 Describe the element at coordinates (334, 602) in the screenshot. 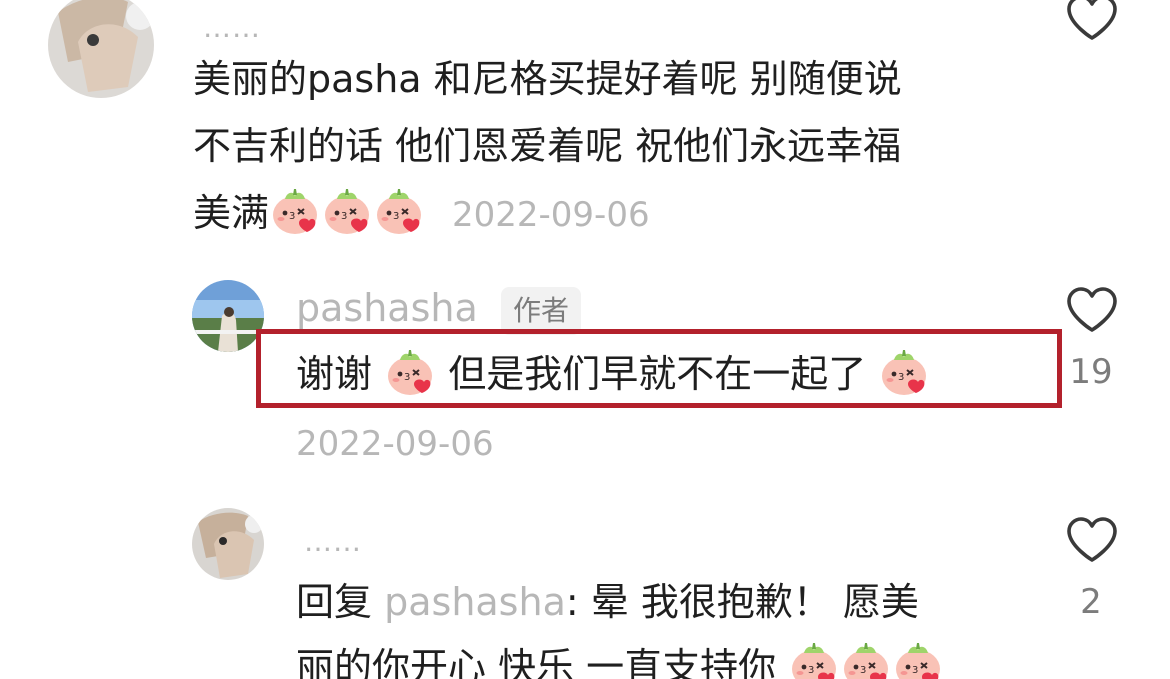

I see `reply-prefix: 回复` at that location.